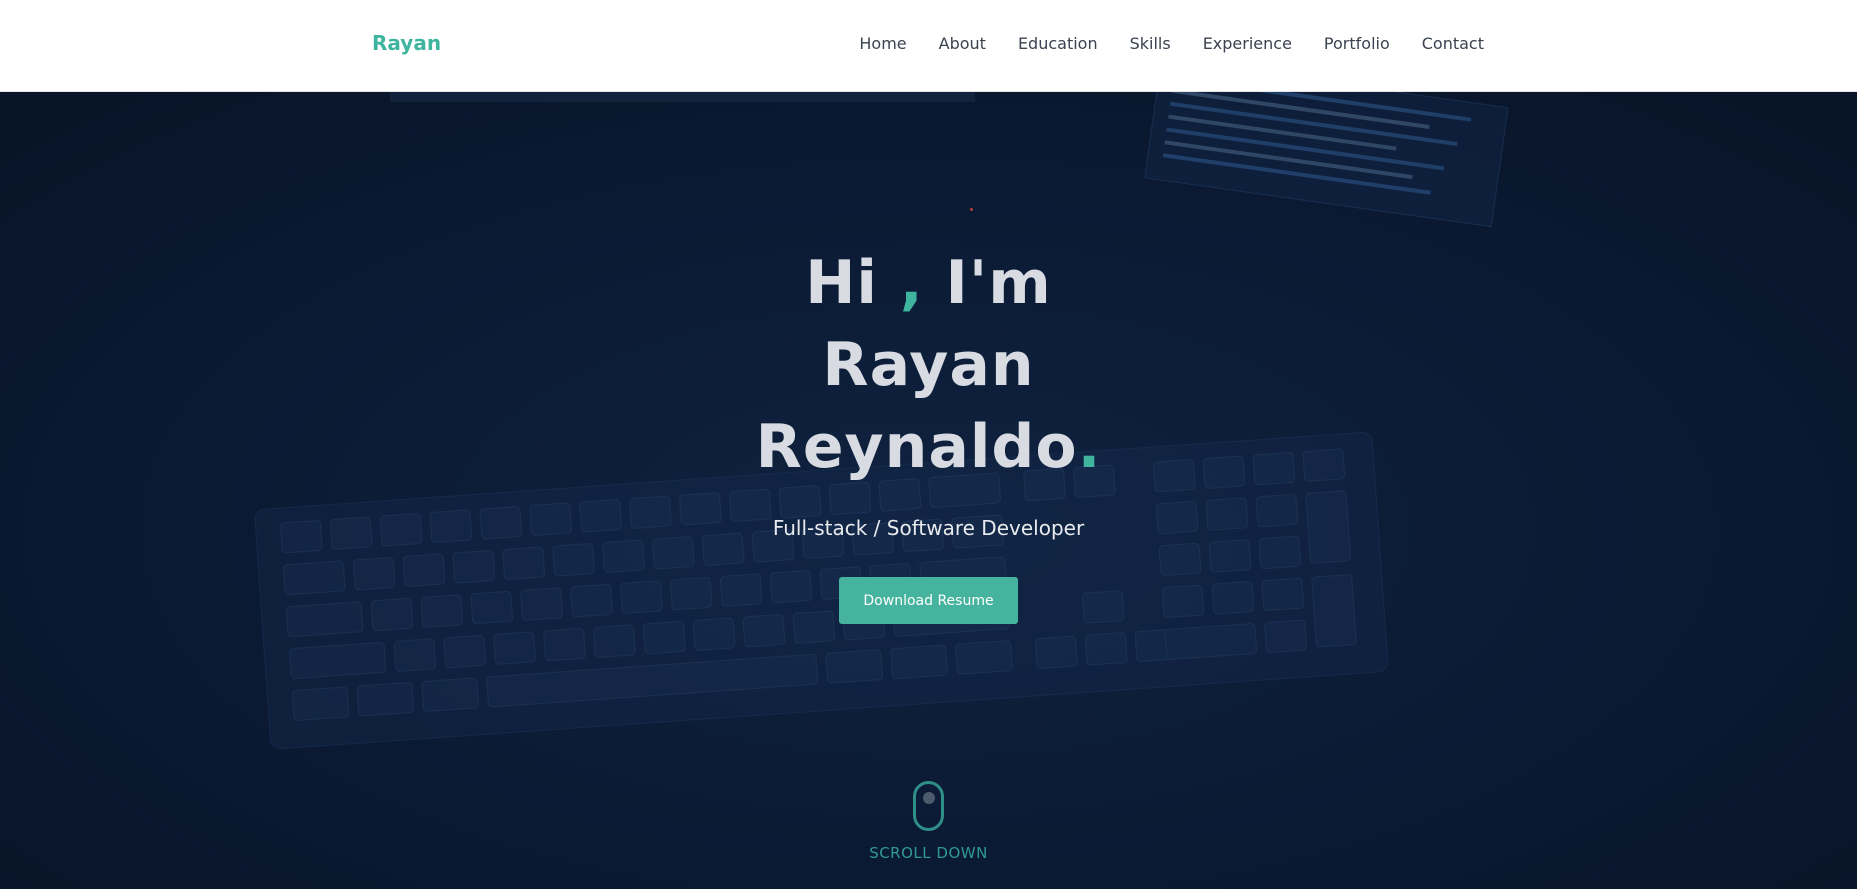 This screenshot has height=889, width=1857. I want to click on hero-first-name: Rayan, so click(928, 365).